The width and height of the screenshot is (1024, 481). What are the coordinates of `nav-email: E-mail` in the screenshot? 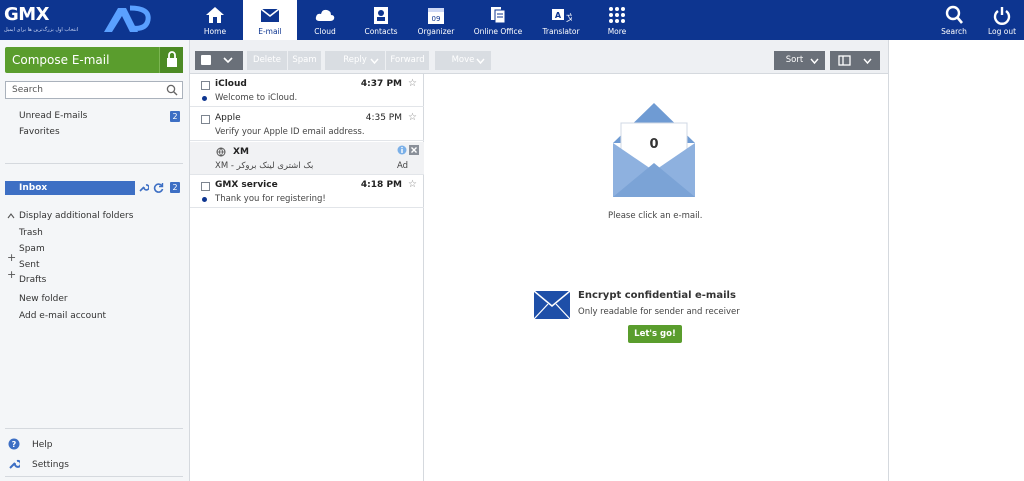 It's located at (270, 20).